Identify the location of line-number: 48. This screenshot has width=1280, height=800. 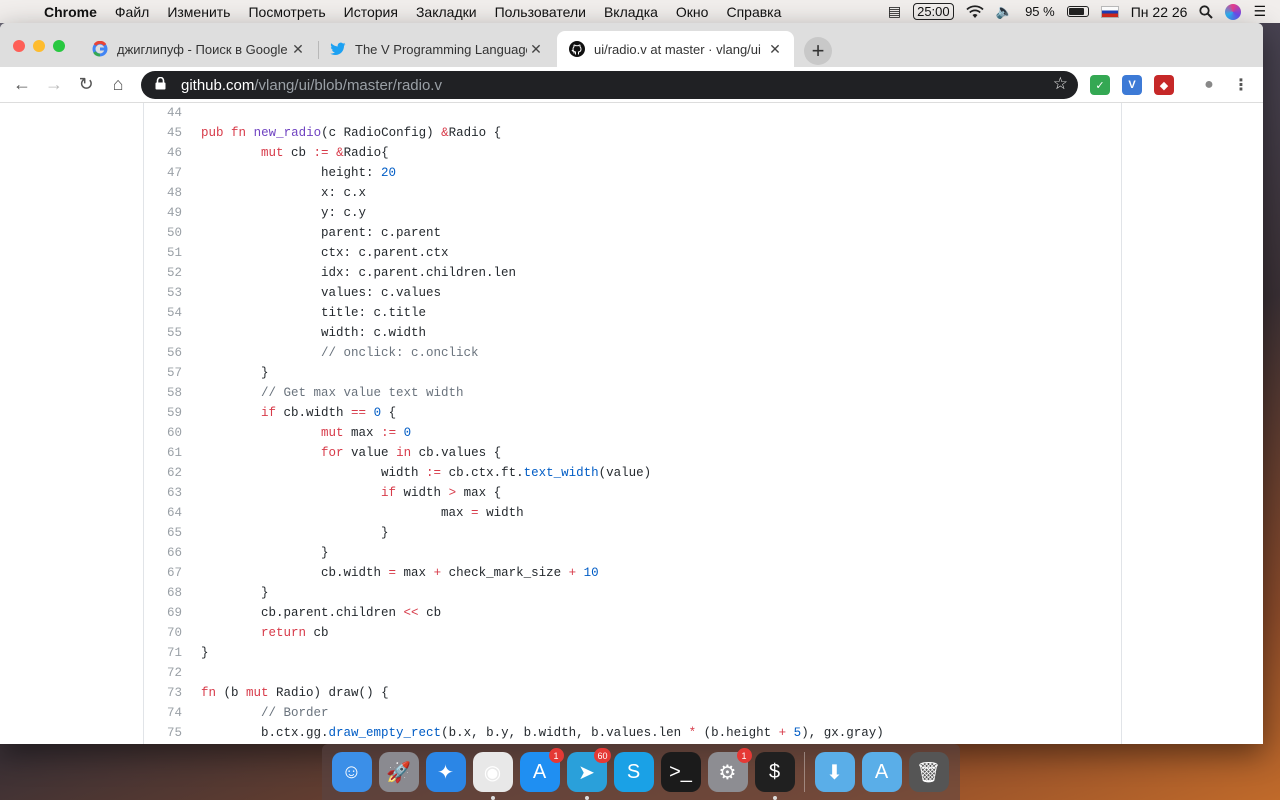
(164, 193).